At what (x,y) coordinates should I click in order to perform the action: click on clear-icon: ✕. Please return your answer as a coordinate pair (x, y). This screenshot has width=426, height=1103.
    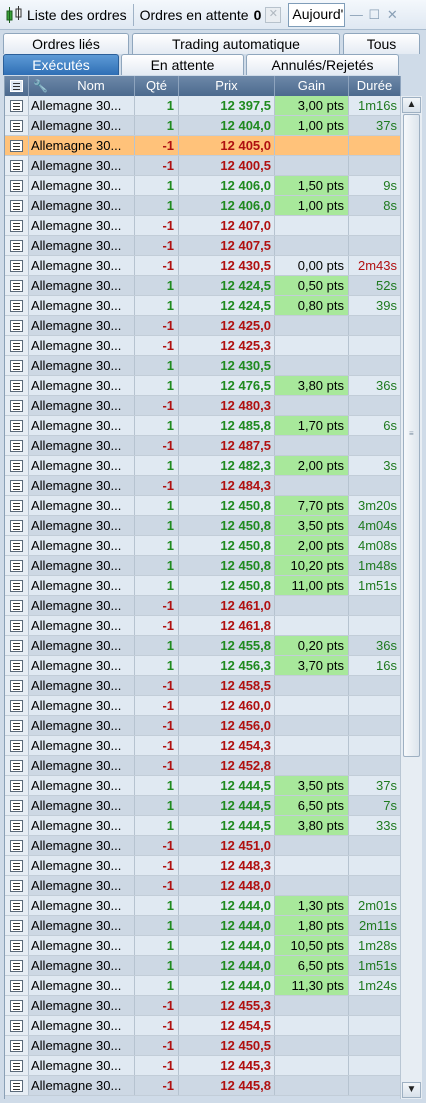
    Looking at the image, I should click on (273, 14).